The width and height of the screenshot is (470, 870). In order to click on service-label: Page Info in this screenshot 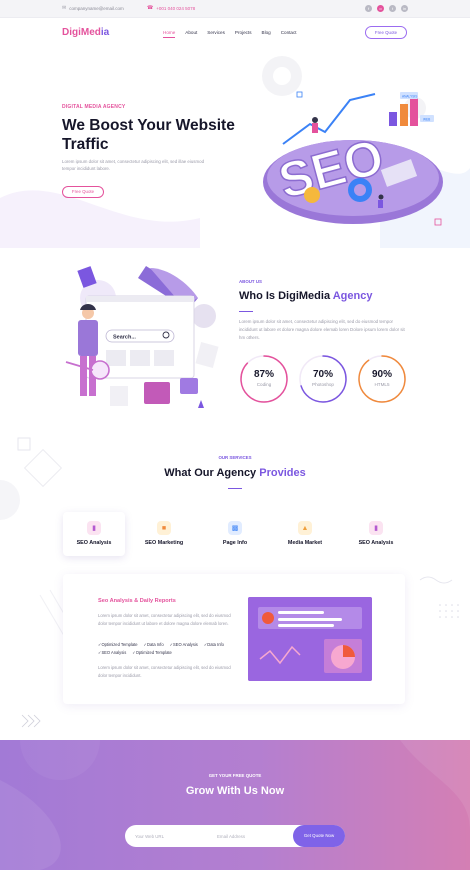, I will do `click(235, 543)`.